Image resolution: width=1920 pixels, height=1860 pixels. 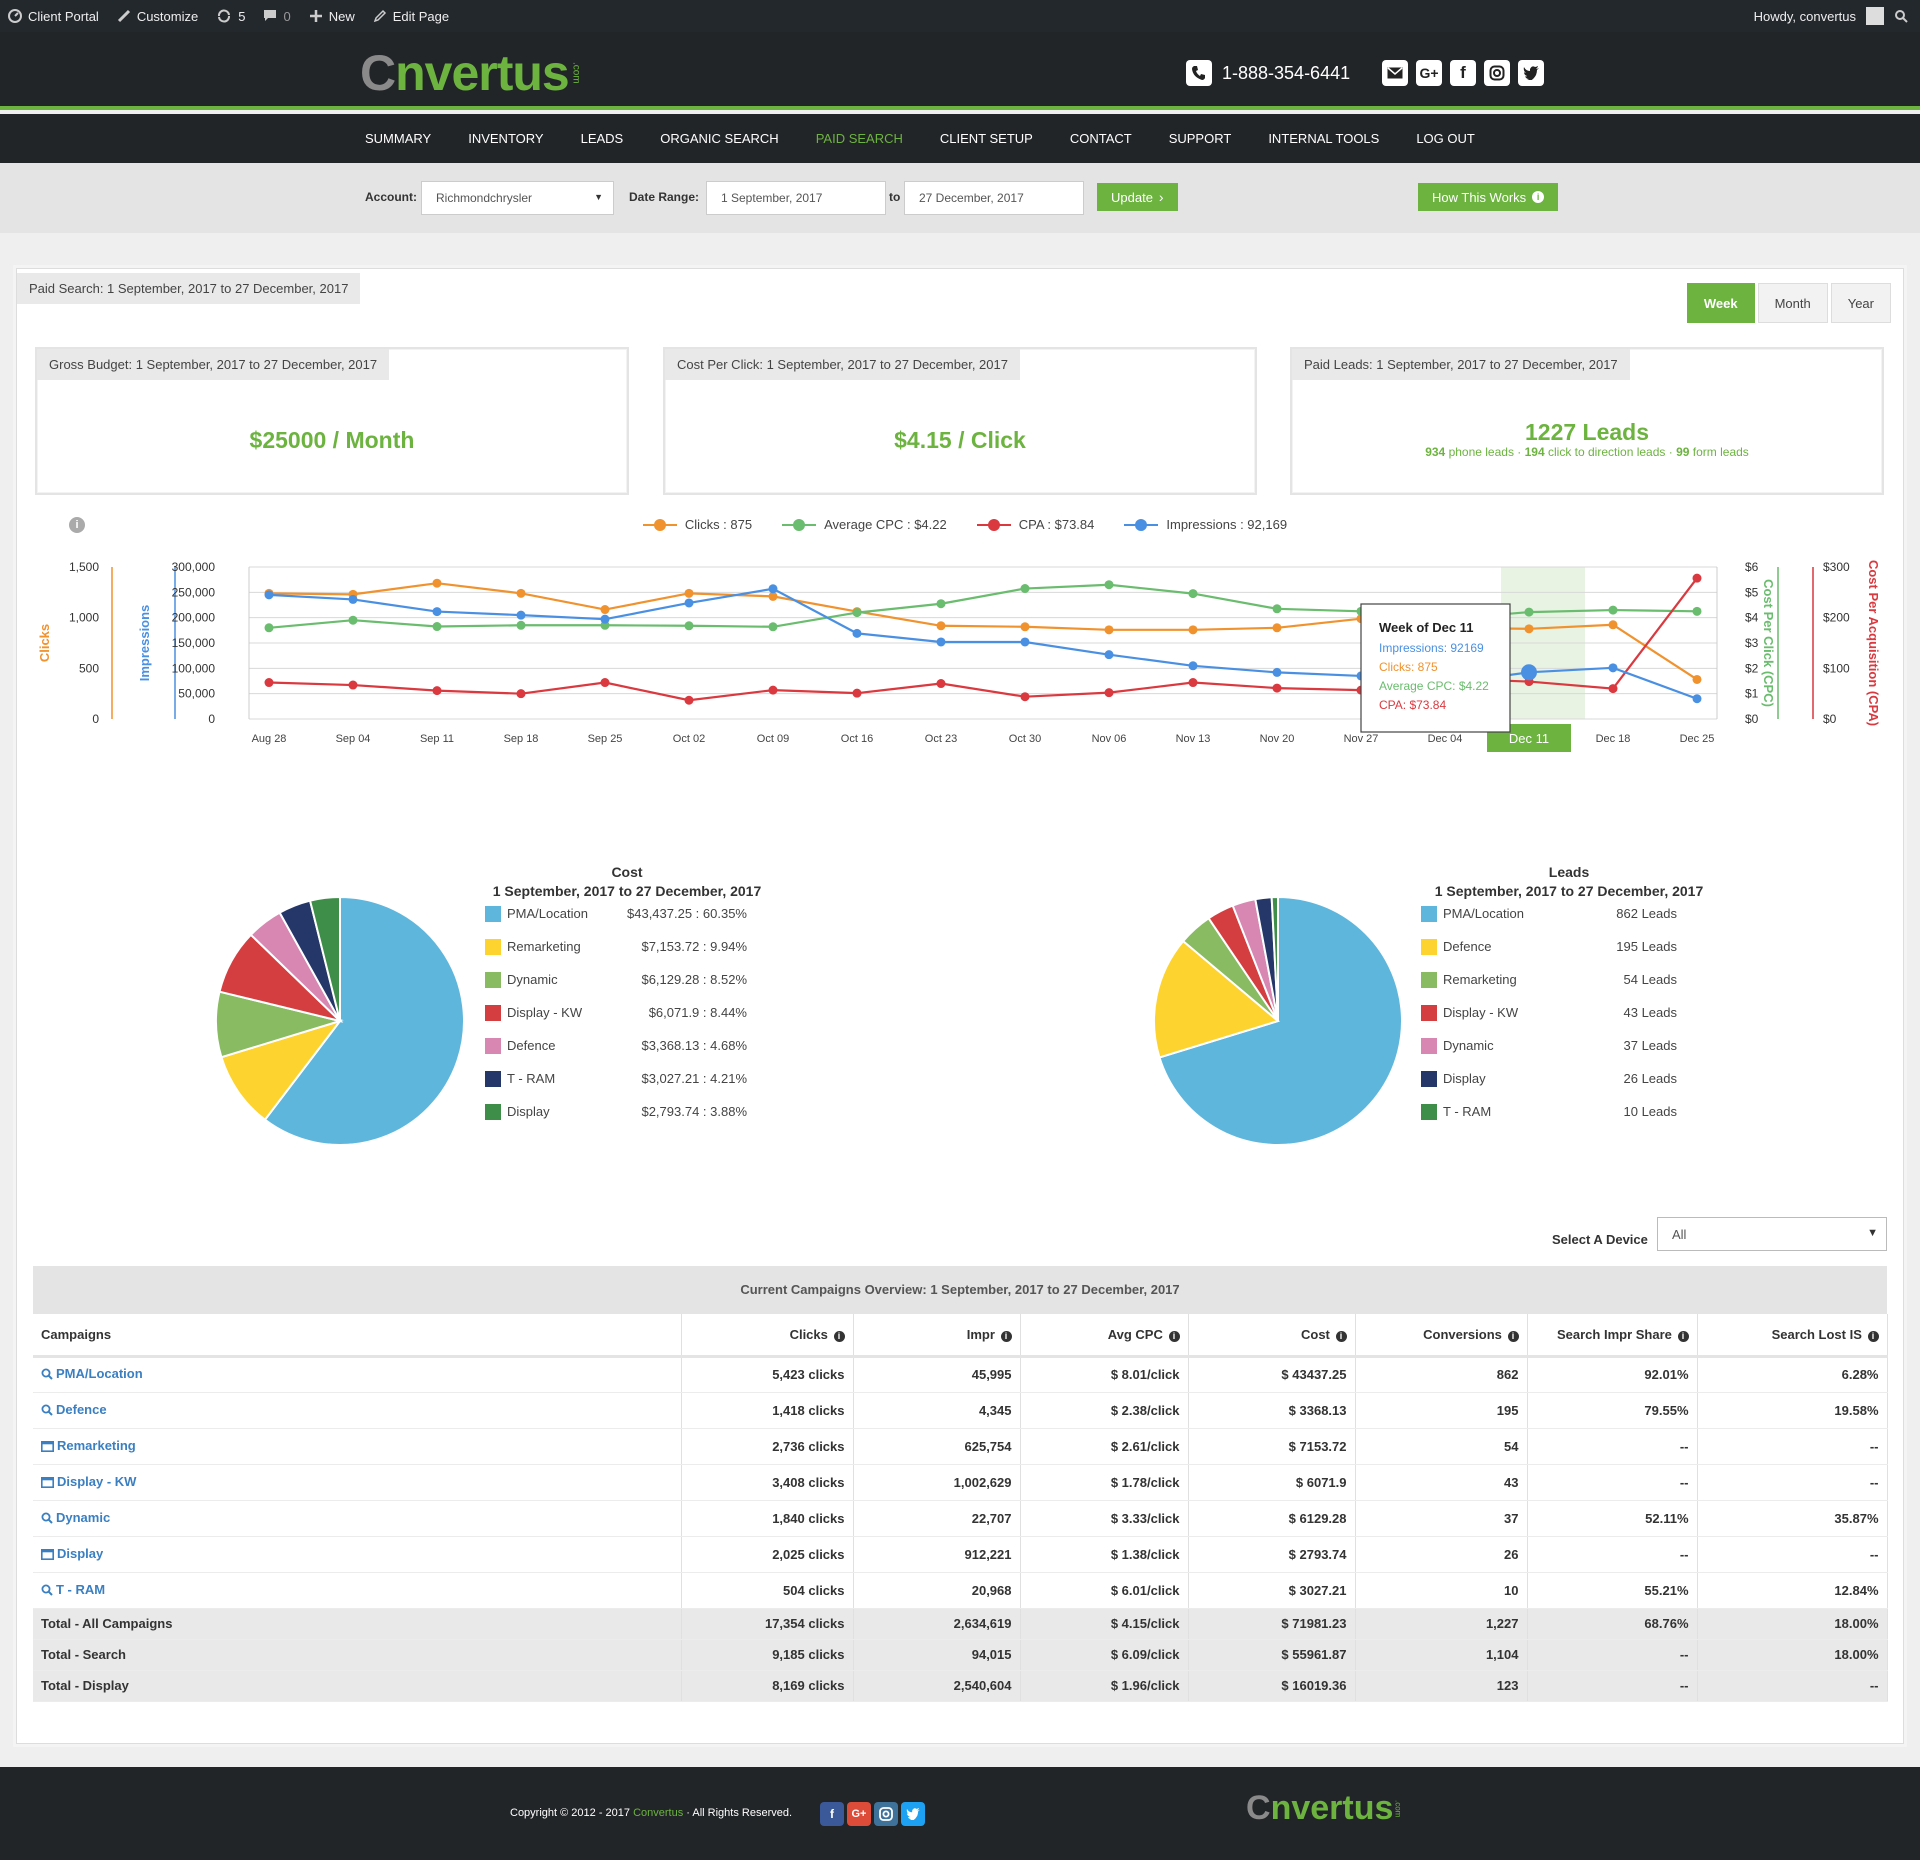 What do you see at coordinates (1720, 303) in the screenshot?
I see `period-week-button: Week` at bounding box center [1720, 303].